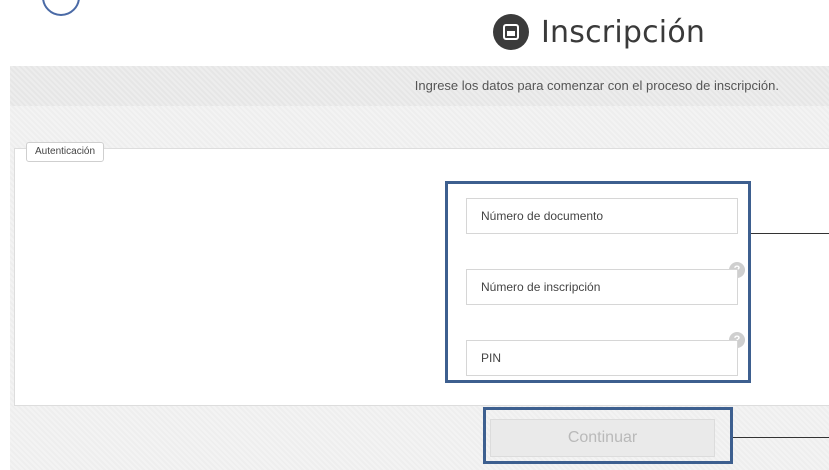 This screenshot has width=829, height=470. What do you see at coordinates (608, 435) in the screenshot?
I see `button-highlight-box` at bounding box center [608, 435].